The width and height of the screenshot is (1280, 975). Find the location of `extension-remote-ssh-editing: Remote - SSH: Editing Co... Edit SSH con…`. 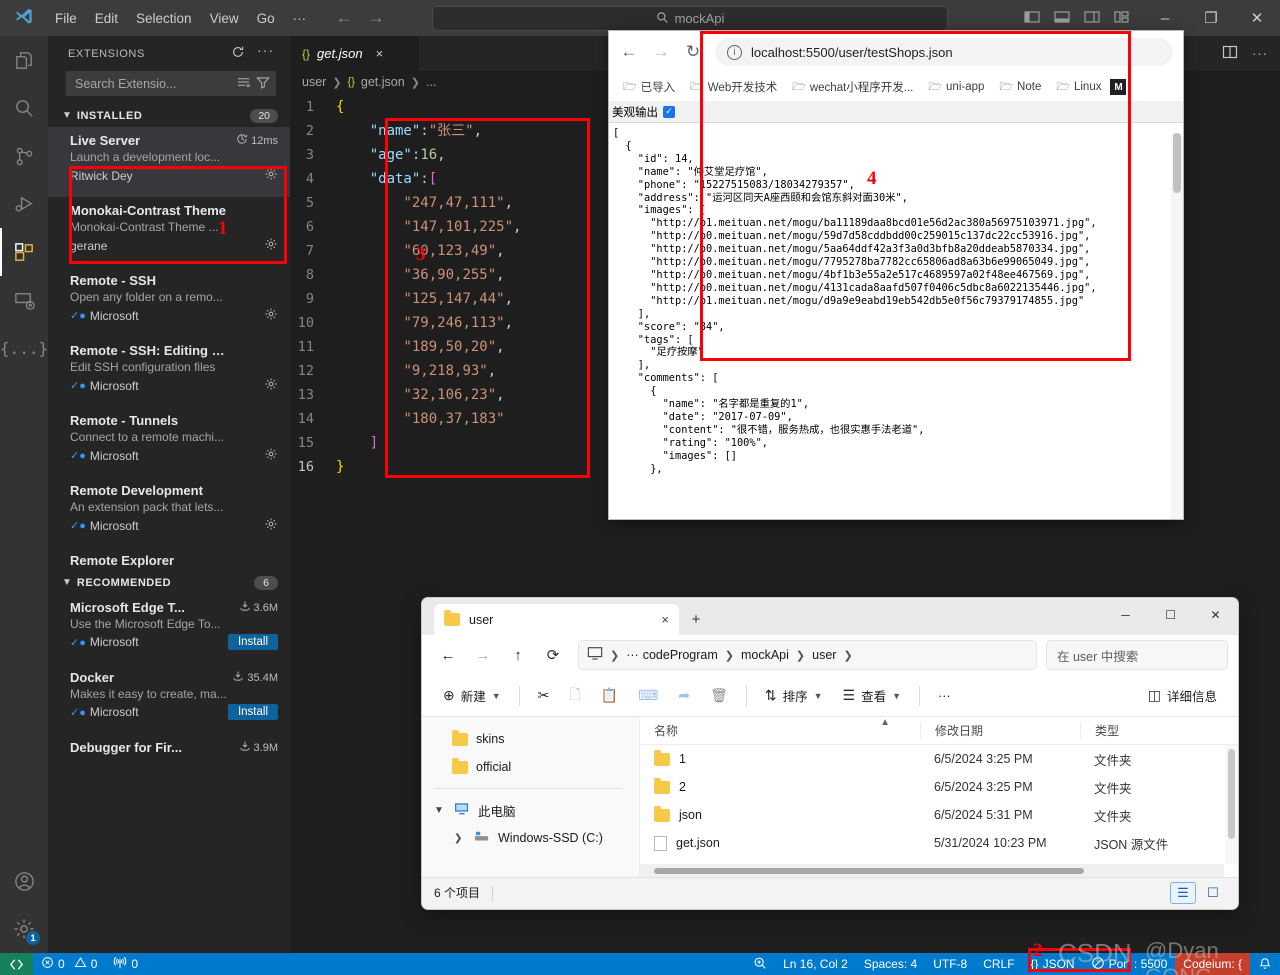

extension-remote-ssh-editing: Remote - SSH: Editing Co... Edit SSH con… is located at coordinates (169, 372).